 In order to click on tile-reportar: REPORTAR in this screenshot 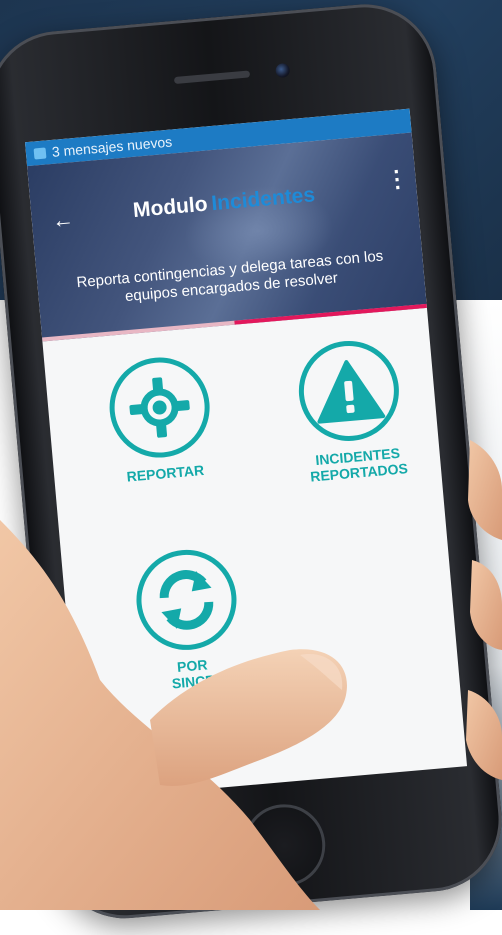, I will do `click(161, 419)`.